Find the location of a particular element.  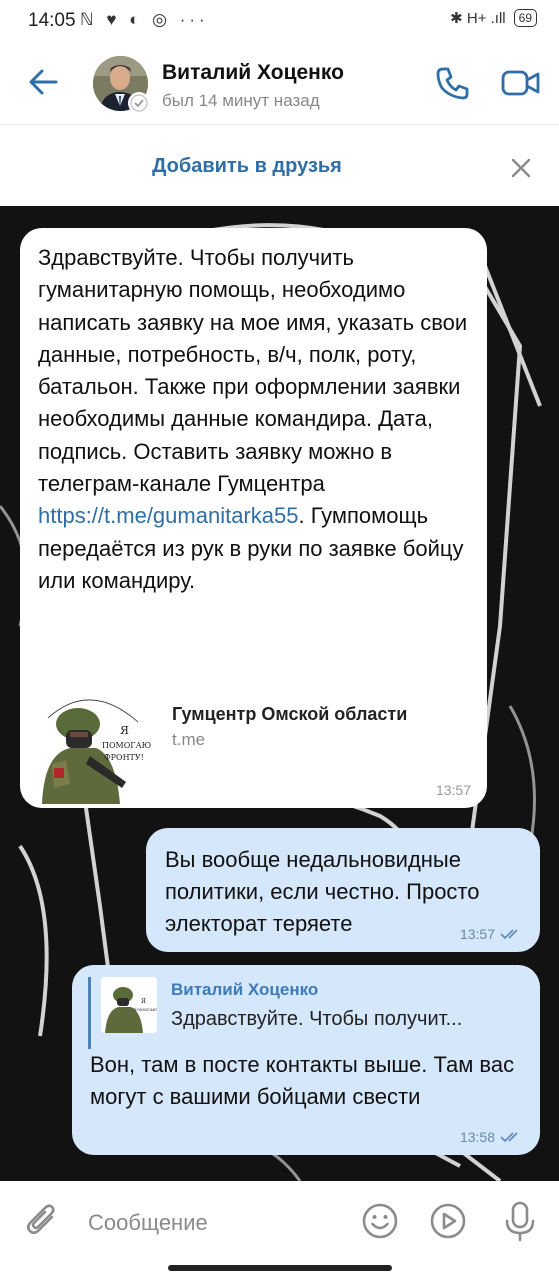

system-icons: ✱ H+ .ıll 69 is located at coordinates (493, 18).